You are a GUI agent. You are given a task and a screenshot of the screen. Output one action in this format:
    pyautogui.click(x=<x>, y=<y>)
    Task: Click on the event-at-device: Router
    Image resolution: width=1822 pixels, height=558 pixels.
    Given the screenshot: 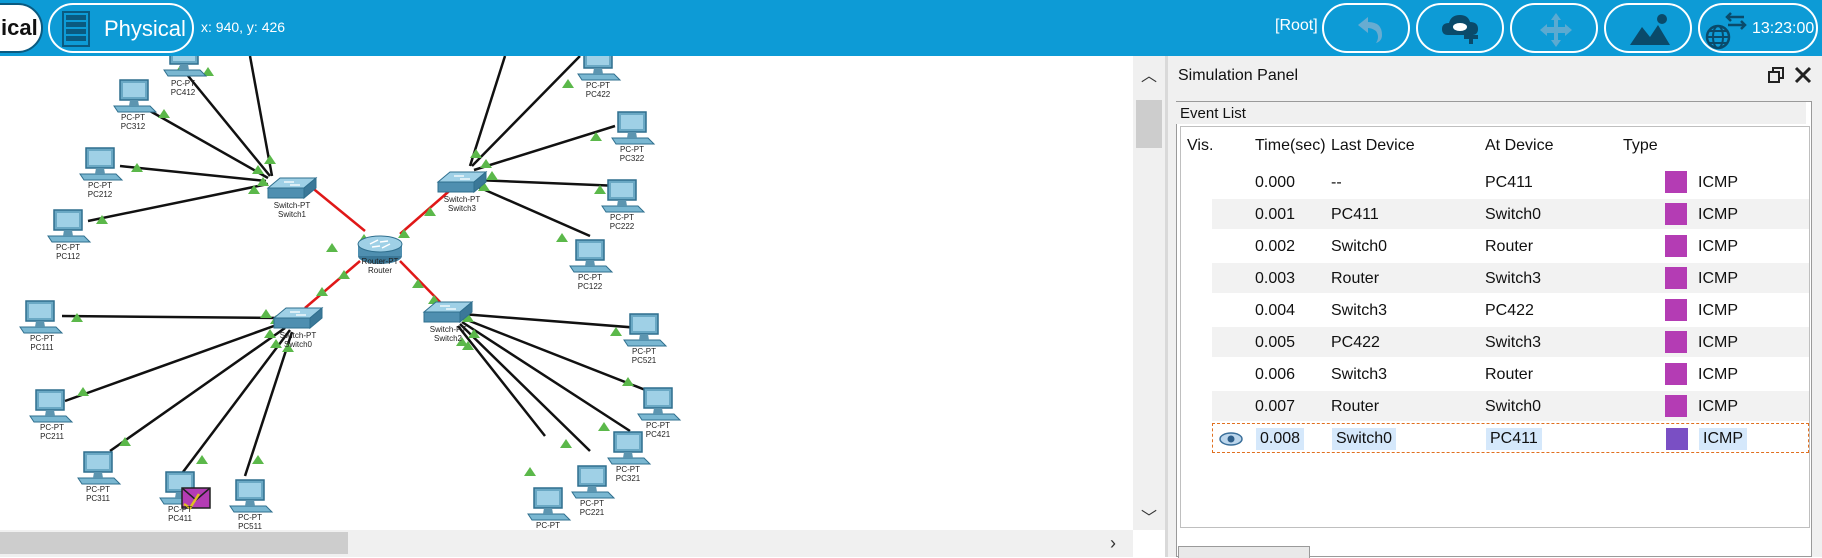 What is the action you would take?
    pyautogui.click(x=1509, y=246)
    